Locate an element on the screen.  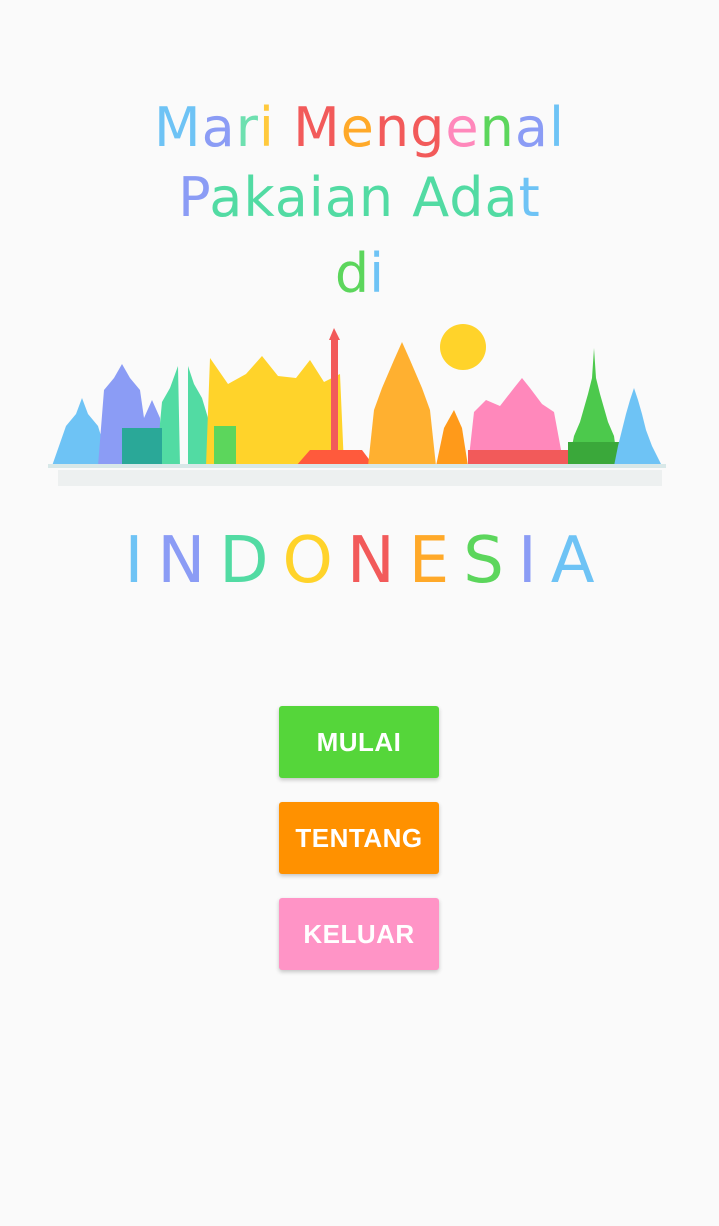
indonesia-skyline-illustration is located at coordinates (357, 405).